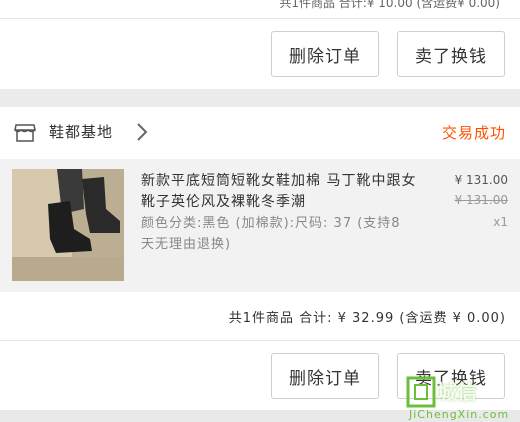 This screenshot has height=422, width=520. What do you see at coordinates (421, 392) in the screenshot?
I see `watermark-logo-icon` at bounding box center [421, 392].